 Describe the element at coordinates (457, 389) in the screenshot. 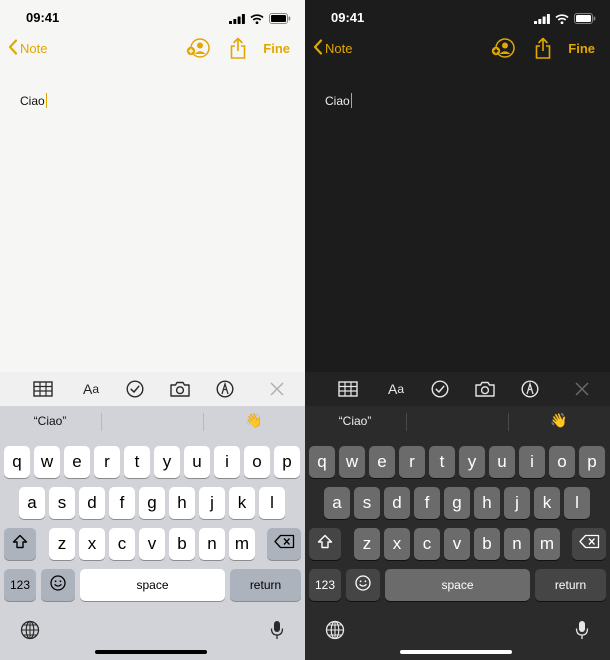

I see `formatting-toolbar: Aa` at that location.